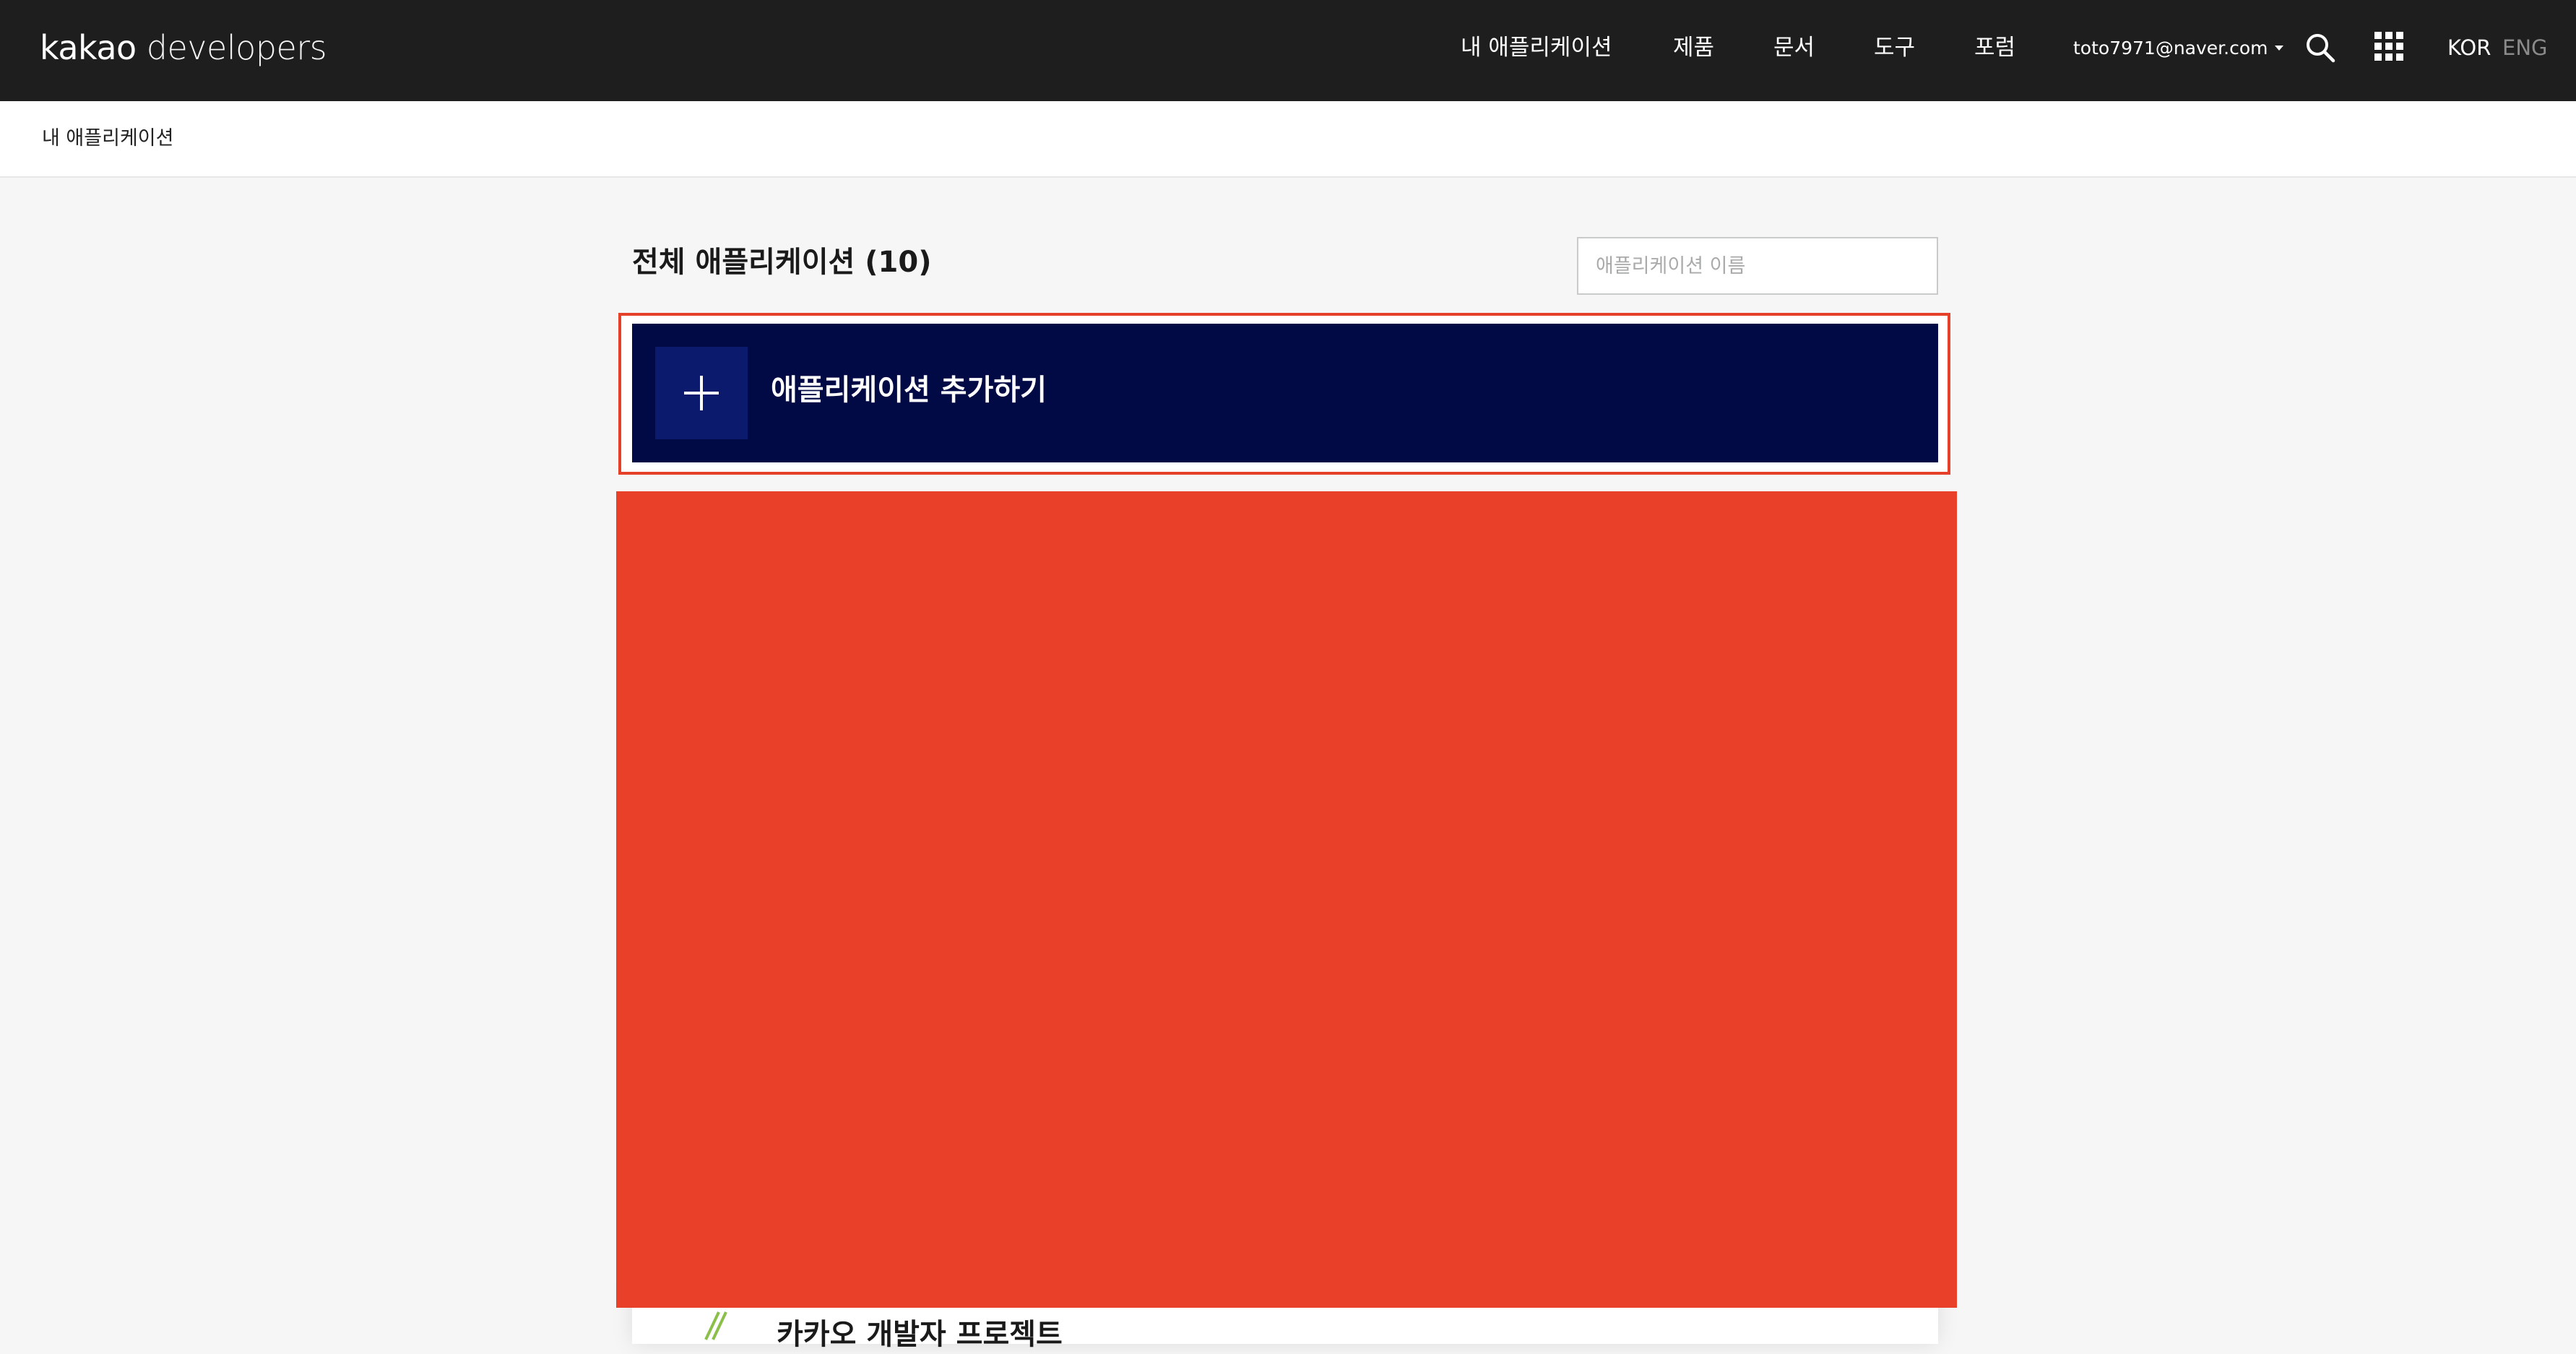  Describe the element at coordinates (1895, 48) in the screenshot. I see `nav-tools: 도구` at that location.